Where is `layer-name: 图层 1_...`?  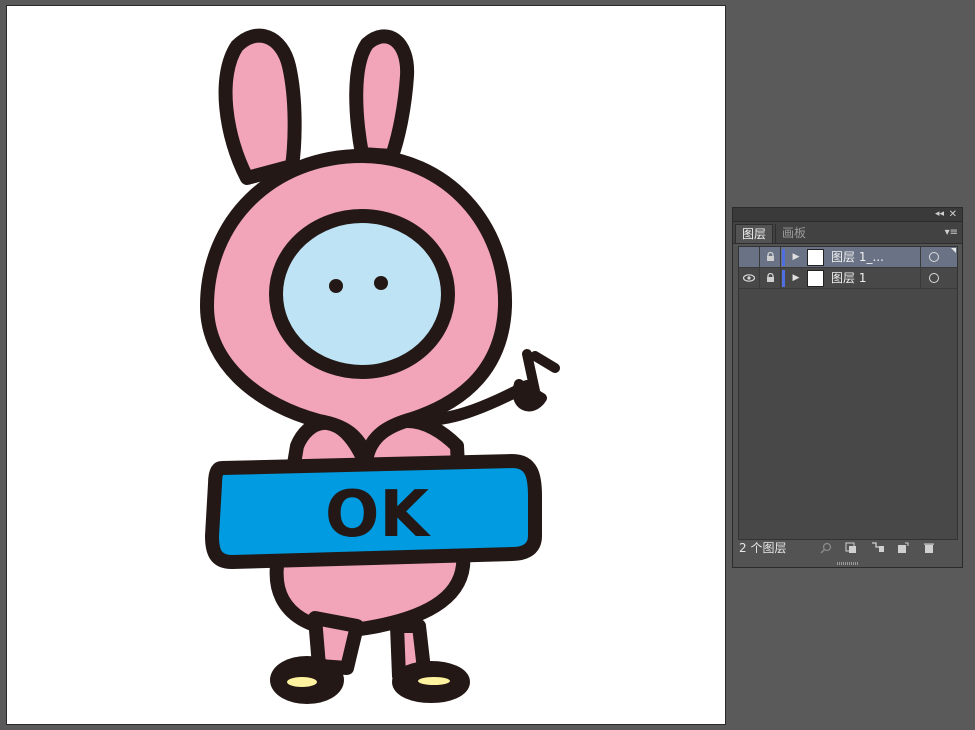 layer-name: 图层 1_... is located at coordinates (876, 257).